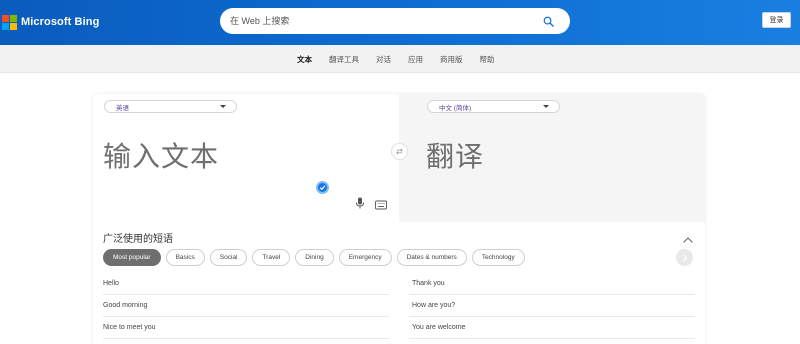 The image size is (800, 344). I want to click on signin-button: 登录, so click(776, 20).